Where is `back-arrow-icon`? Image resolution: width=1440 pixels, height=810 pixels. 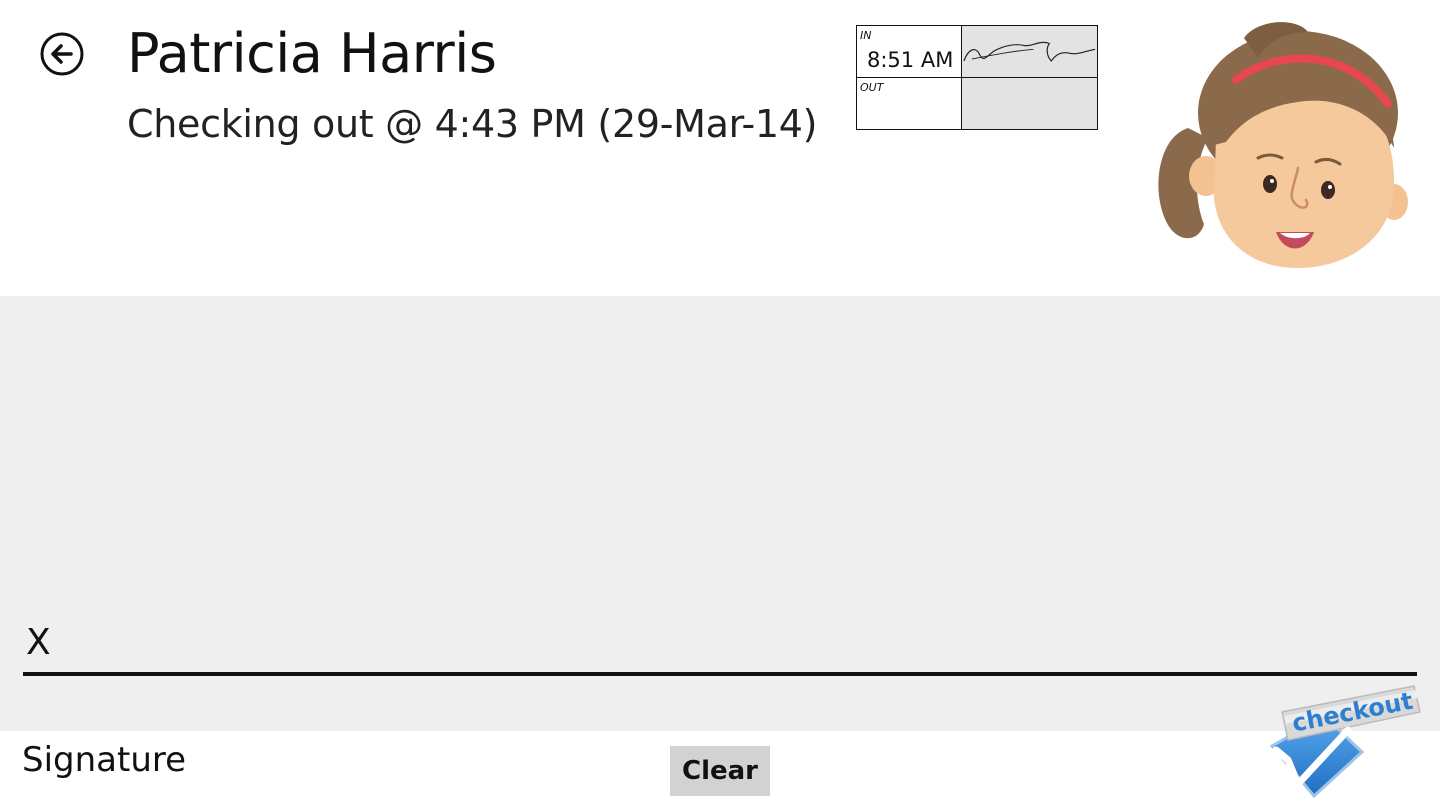 back-arrow-icon is located at coordinates (62, 54).